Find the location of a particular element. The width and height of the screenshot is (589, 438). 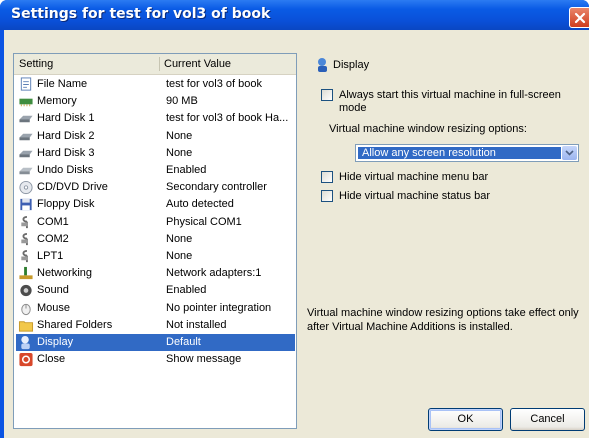

setting-name: File Name is located at coordinates (62, 84).